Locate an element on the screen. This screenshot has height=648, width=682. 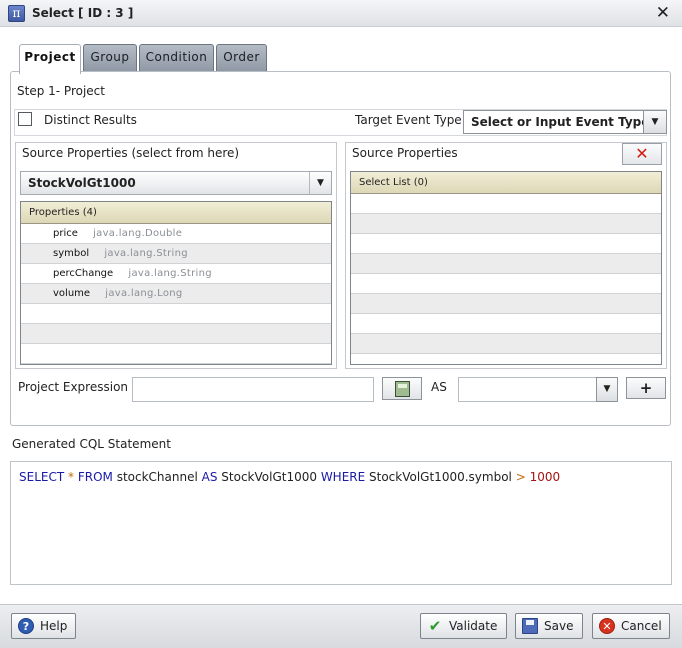
cancel-button: ✕ Cancel is located at coordinates (631, 626).